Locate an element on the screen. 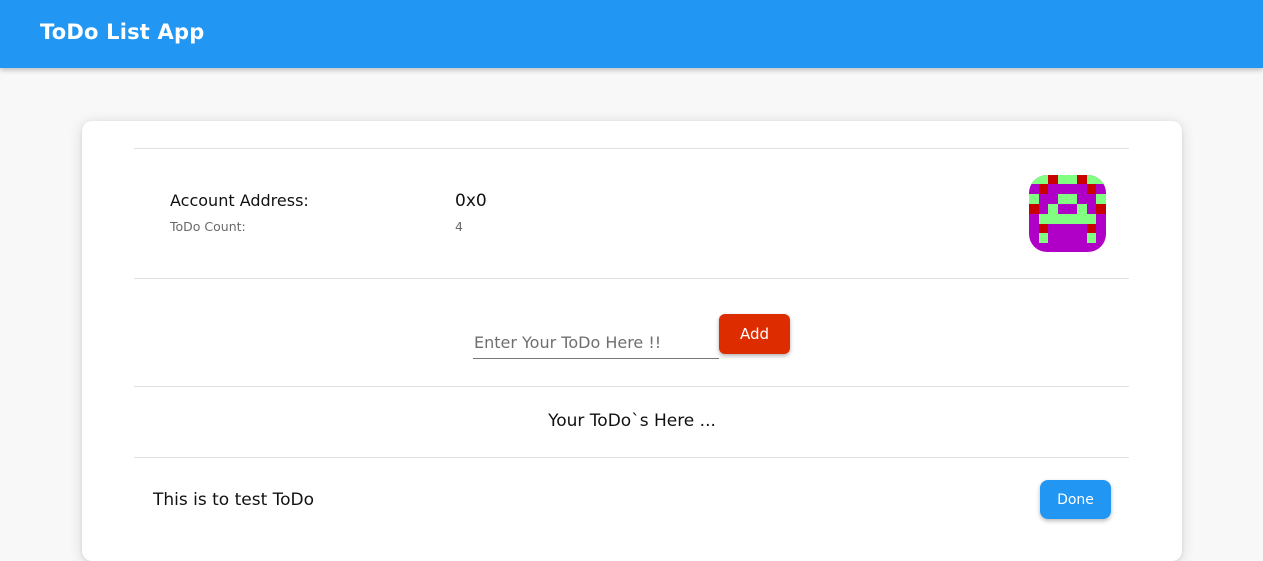 The image size is (1263, 561). todo-item-text: This is to test ToDo is located at coordinates (234, 500).